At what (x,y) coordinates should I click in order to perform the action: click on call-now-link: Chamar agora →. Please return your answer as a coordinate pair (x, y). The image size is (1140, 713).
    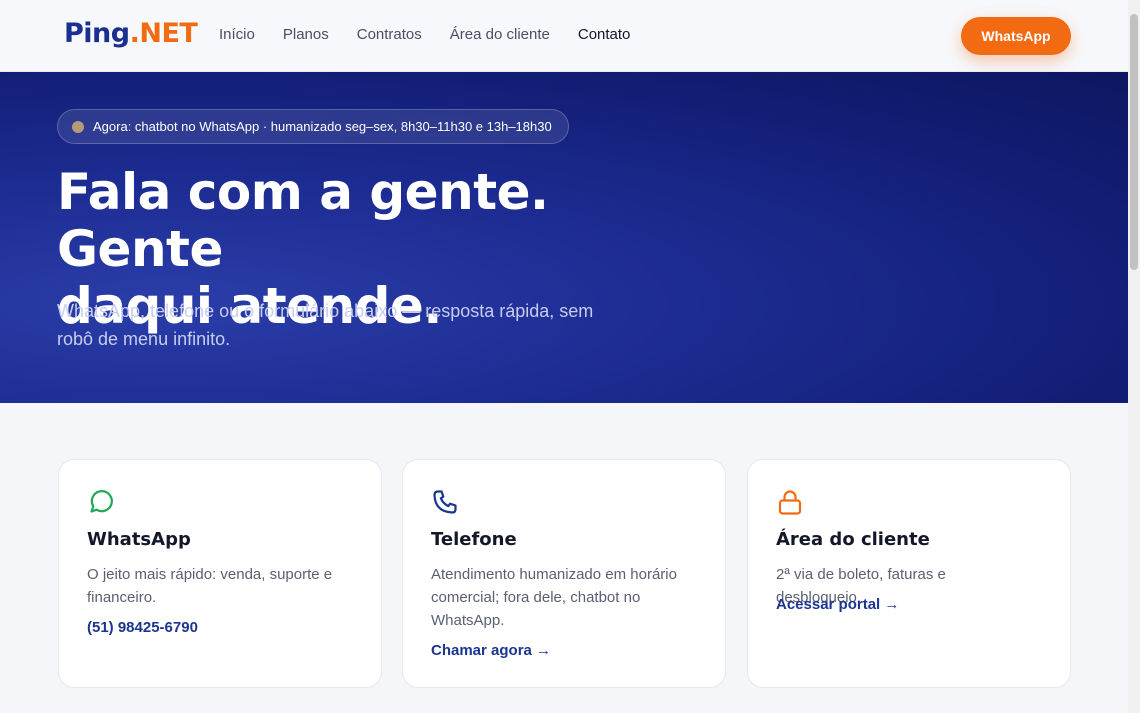
    Looking at the image, I should click on (491, 650).